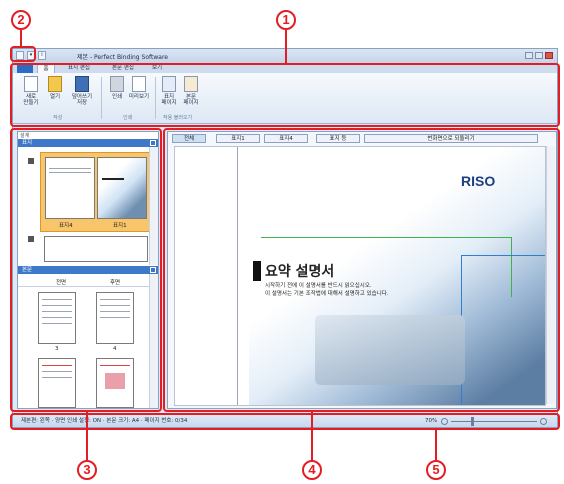 The width and height of the screenshot is (564, 484). I want to click on callout-4: 4, so click(312, 470).